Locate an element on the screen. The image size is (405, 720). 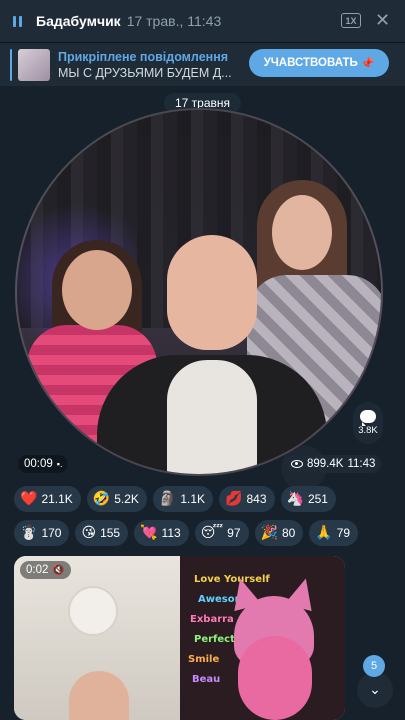
views-badge: 899.4K 11:43 is located at coordinates (333, 464).